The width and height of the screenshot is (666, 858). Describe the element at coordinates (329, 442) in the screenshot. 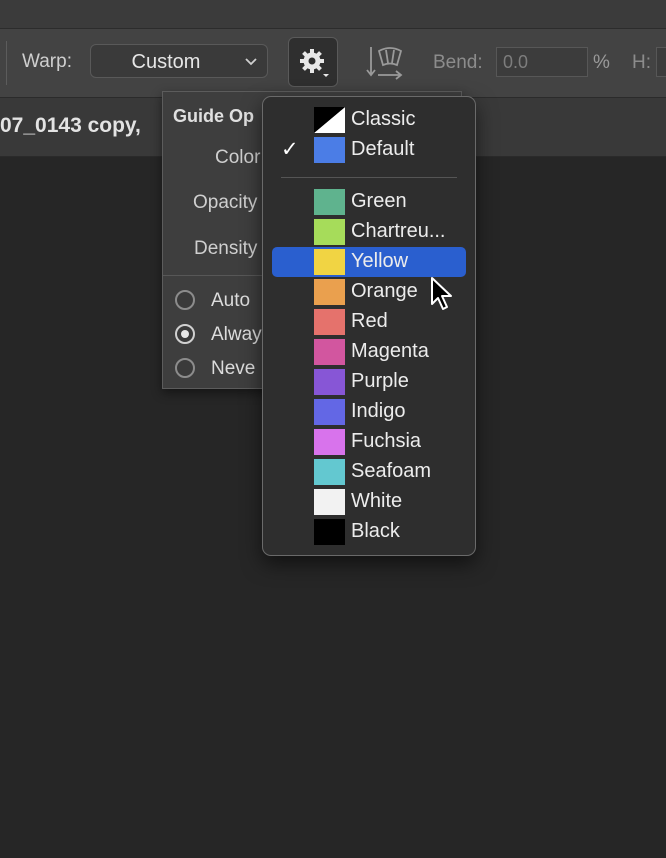

I see `fuchsia-swatch` at that location.